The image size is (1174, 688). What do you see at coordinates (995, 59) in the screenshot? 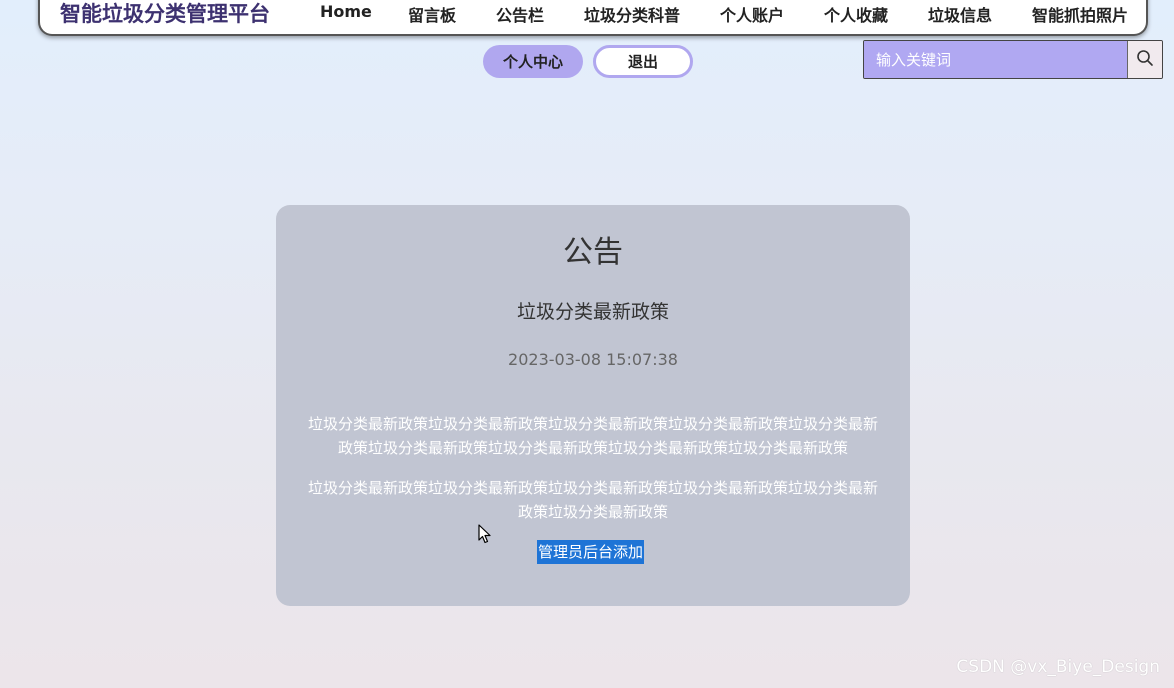
I see `search-input` at bounding box center [995, 59].